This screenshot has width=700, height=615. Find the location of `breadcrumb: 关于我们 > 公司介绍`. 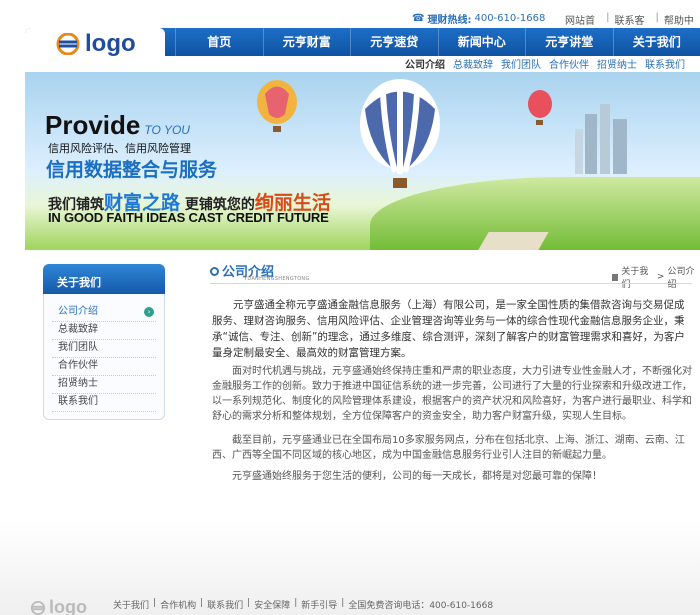

breadcrumb: 关于我们 > 公司介绍 is located at coordinates (656, 277).